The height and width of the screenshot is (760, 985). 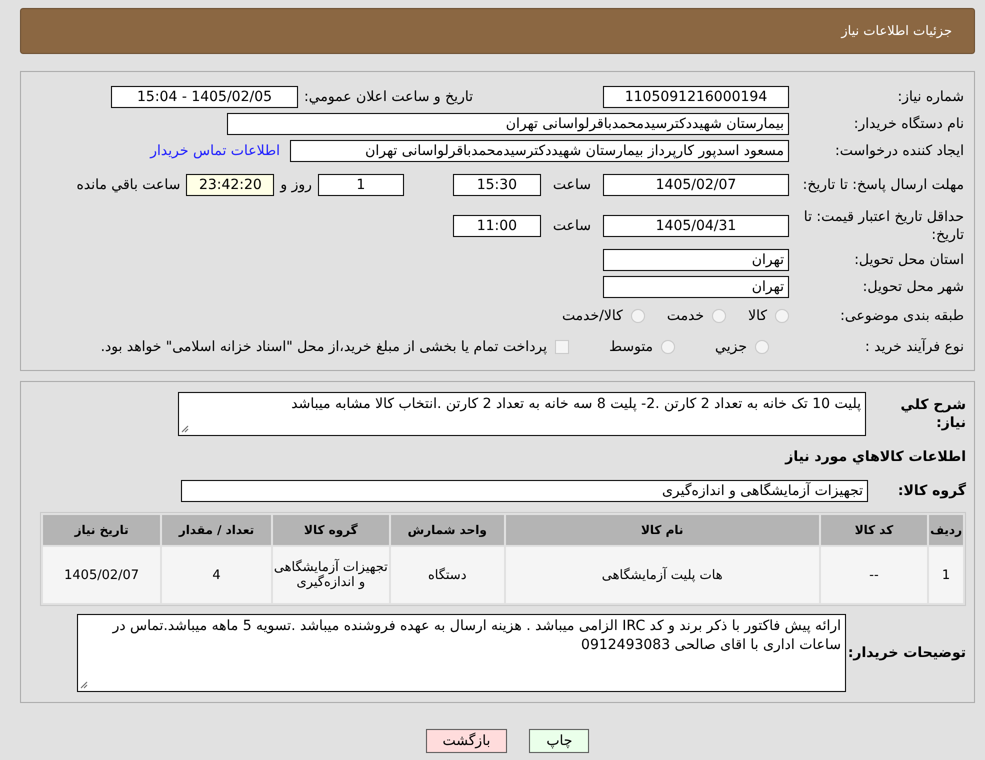 What do you see at coordinates (662, 530) in the screenshot?
I see `column-header: نام کالا` at bounding box center [662, 530].